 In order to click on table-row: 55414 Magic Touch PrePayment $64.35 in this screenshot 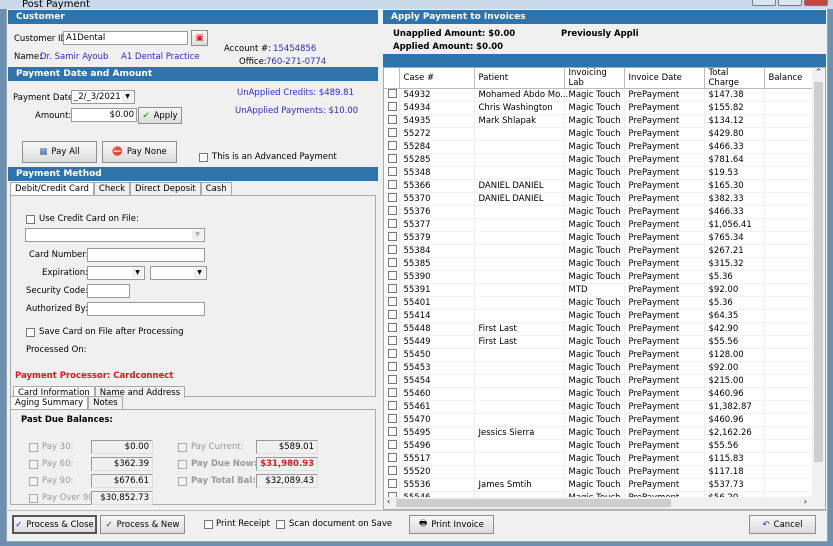, I will do `click(598, 316)`.